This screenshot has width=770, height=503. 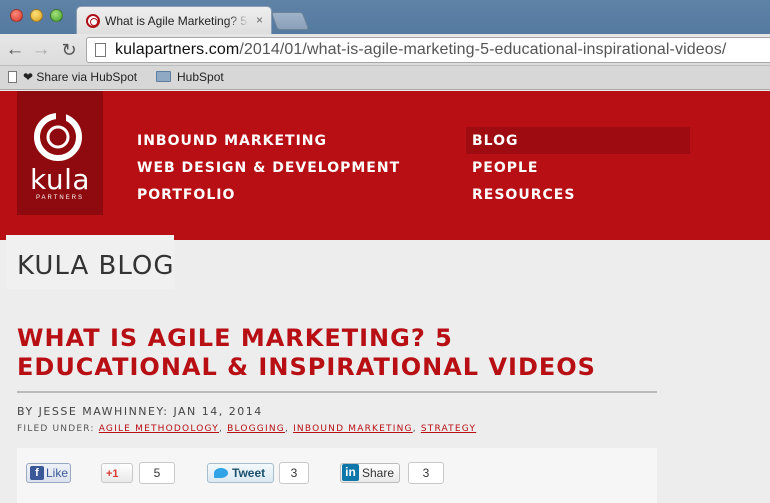 I want to click on category-link-blogging: BLOGGING, so click(x=256, y=429).